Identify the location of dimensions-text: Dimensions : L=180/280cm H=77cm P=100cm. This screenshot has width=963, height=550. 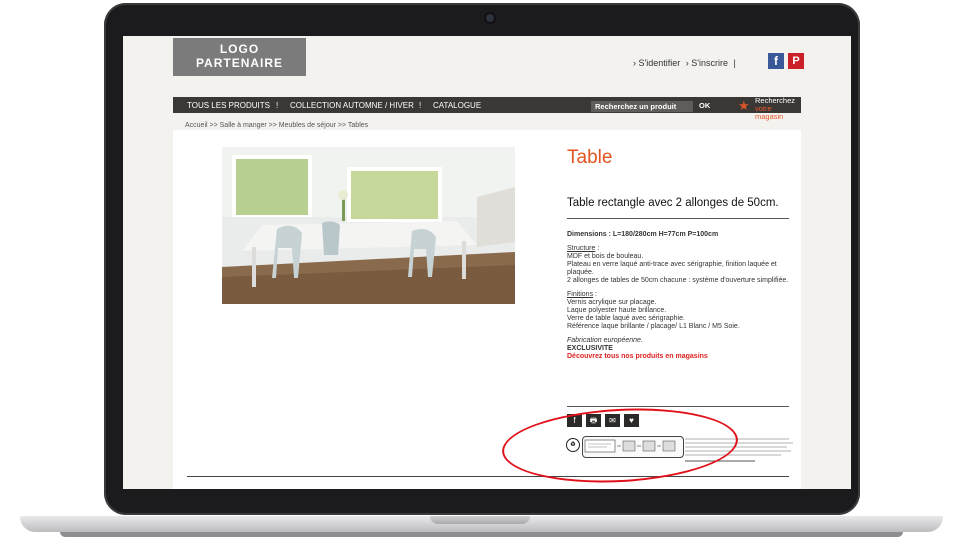
(643, 234).